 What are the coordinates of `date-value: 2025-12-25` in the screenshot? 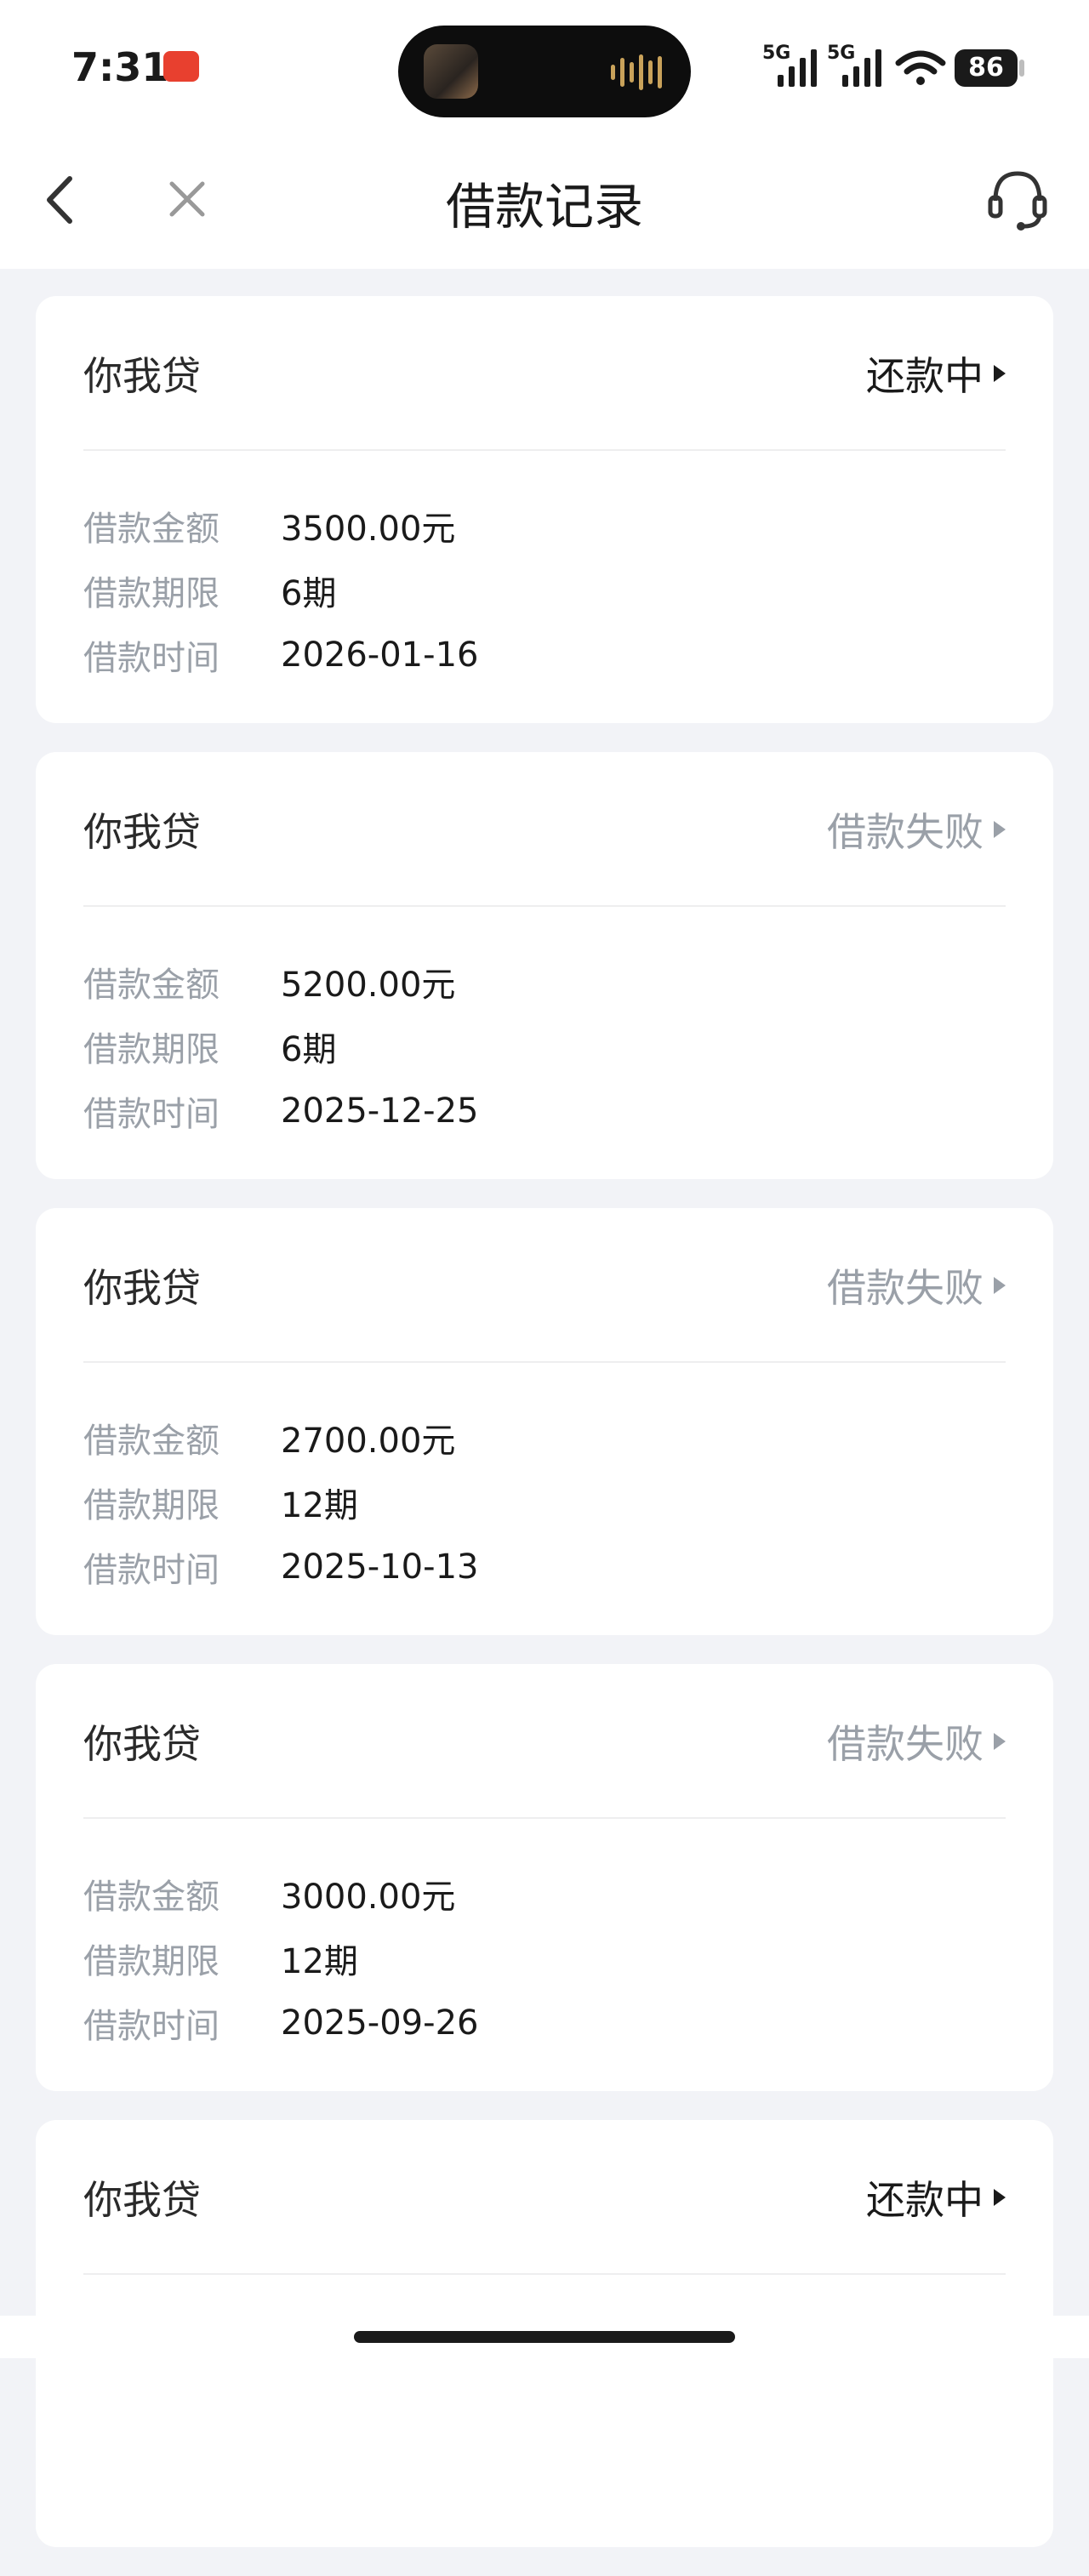 It's located at (380, 1111).